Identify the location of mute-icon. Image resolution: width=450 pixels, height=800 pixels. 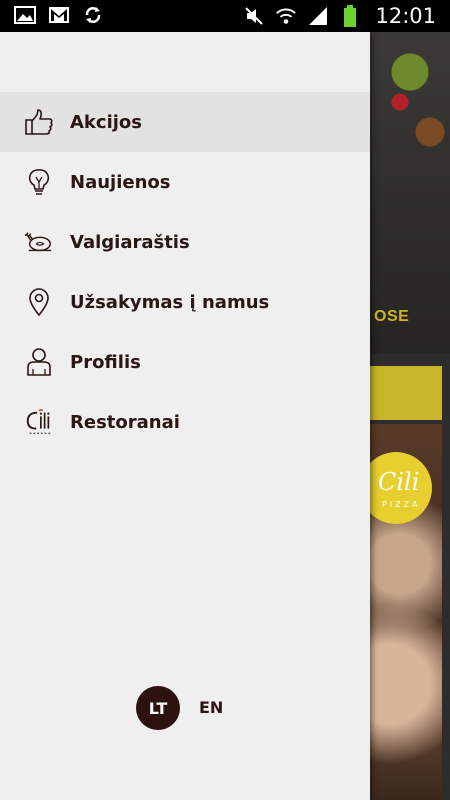
(254, 16).